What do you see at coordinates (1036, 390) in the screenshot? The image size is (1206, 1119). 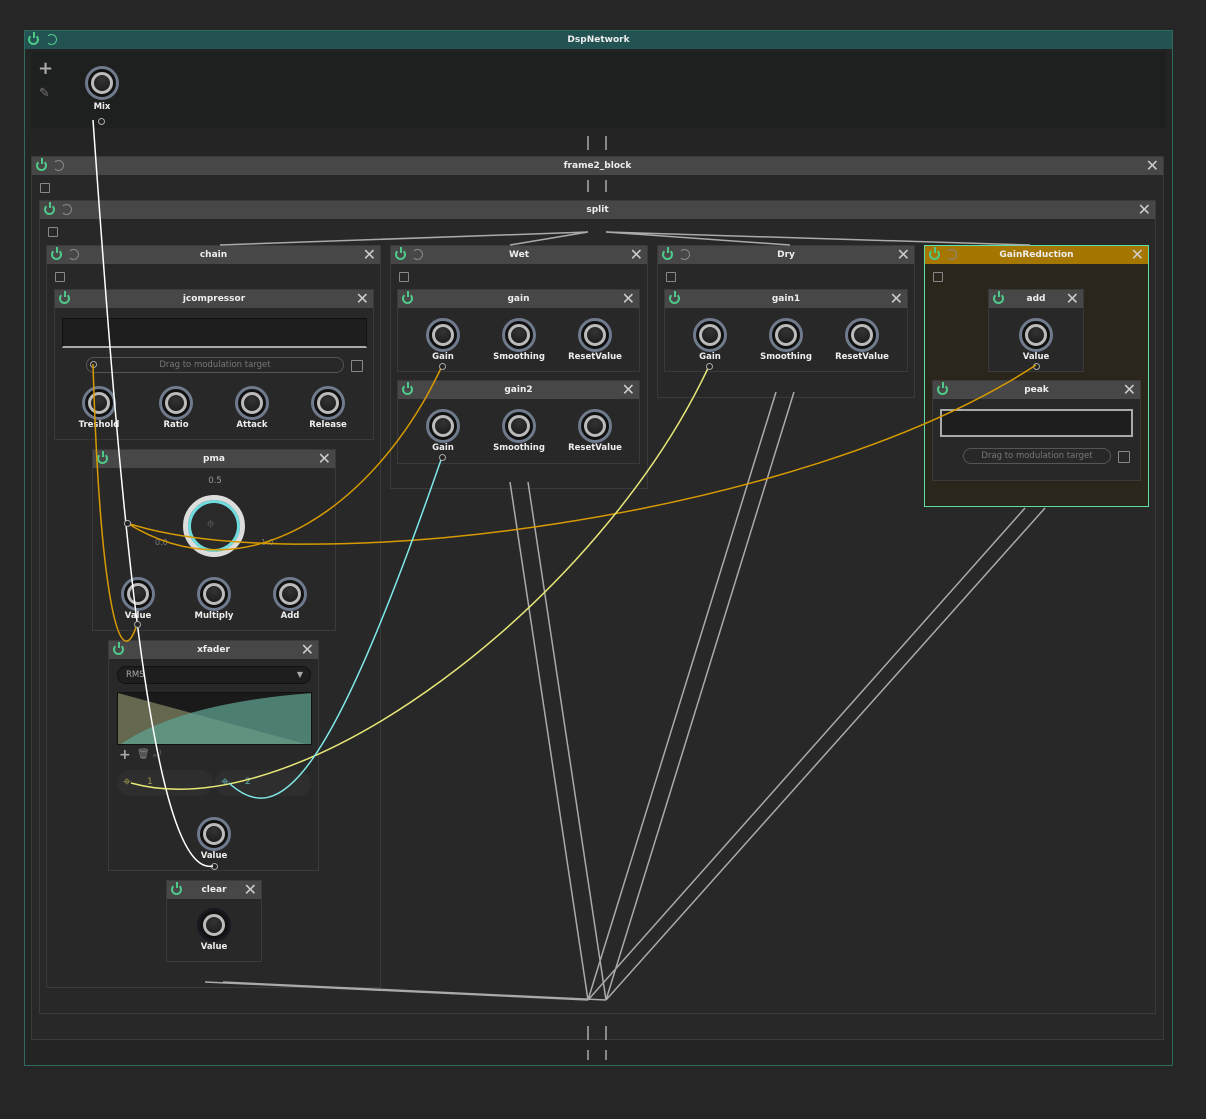 I see `node-header-peak: peak ✕` at bounding box center [1036, 390].